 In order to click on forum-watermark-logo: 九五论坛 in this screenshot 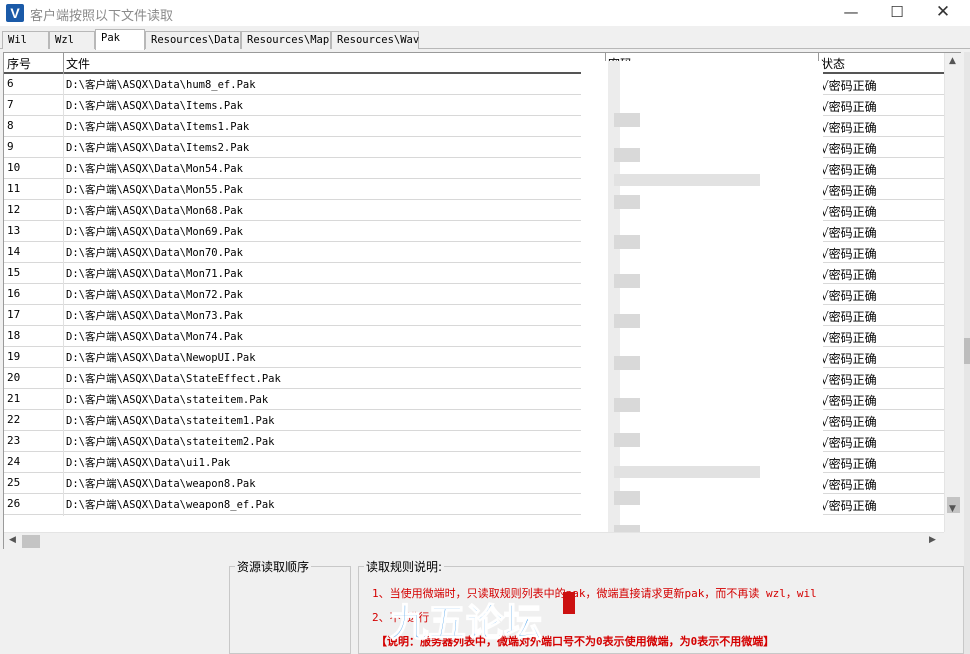, I will do `click(482, 619)`.